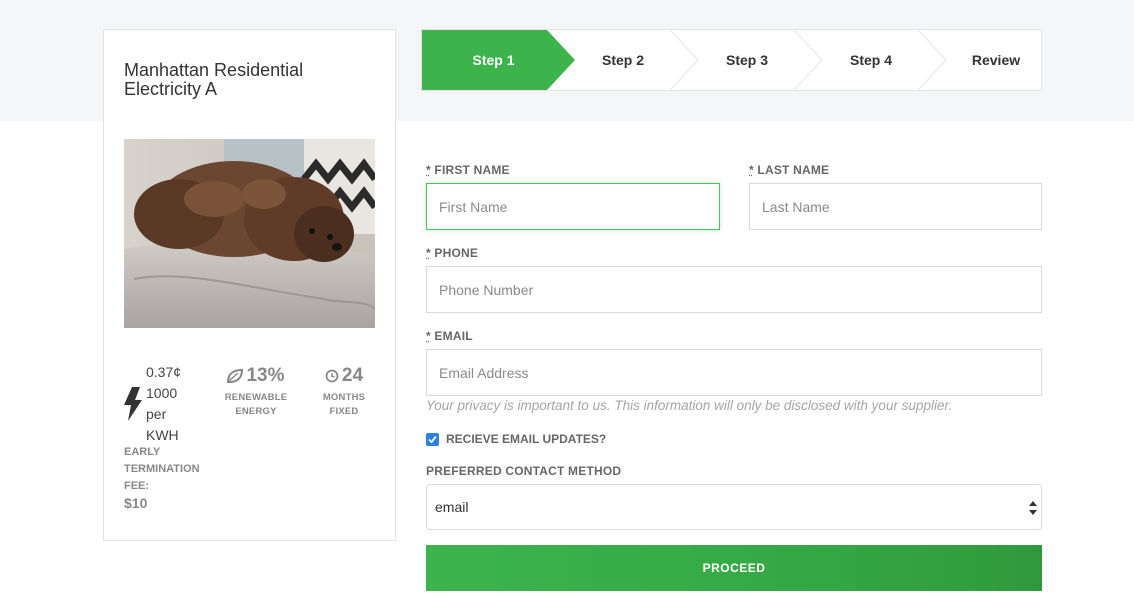 Image resolution: width=1134 pixels, height=608 pixels. What do you see at coordinates (1033, 508) in the screenshot?
I see `select-arrows-icon` at bounding box center [1033, 508].